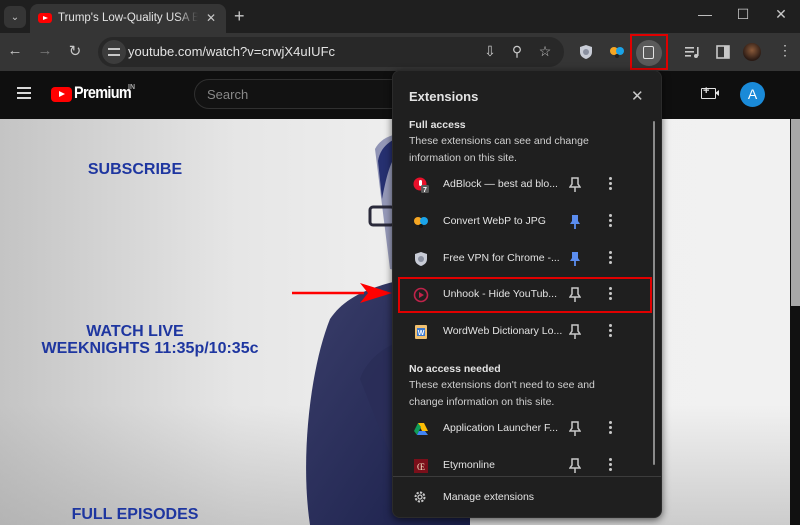 This screenshot has height=525, width=800. Describe the element at coordinates (239, 16) in the screenshot. I see `new-tab-button: +` at that location.